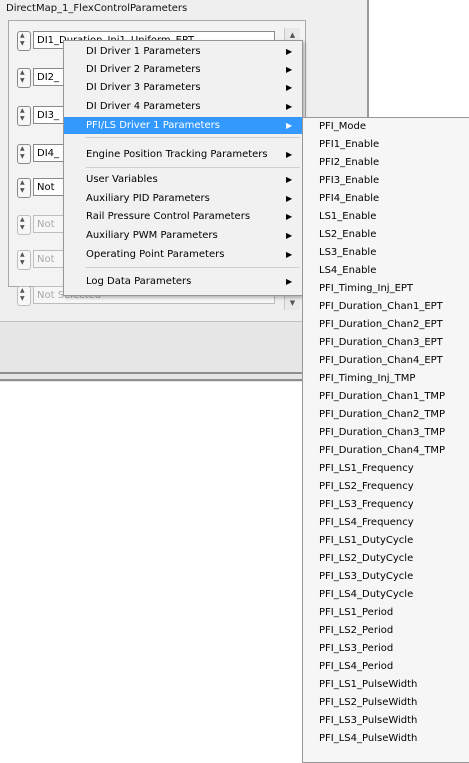 This screenshot has width=469, height=763. I want to click on menu-item-engine-position-tracking: Engine Position Tracking Parameters ▶, so click(183, 154).